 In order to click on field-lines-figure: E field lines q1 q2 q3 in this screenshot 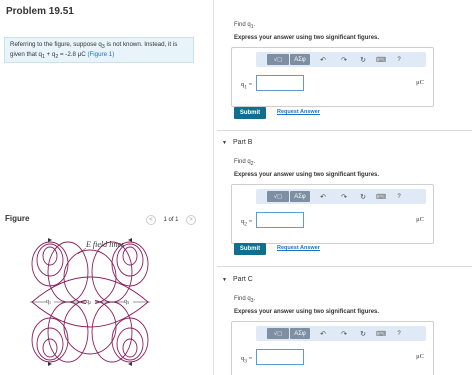, I will do `click(90, 302)`.